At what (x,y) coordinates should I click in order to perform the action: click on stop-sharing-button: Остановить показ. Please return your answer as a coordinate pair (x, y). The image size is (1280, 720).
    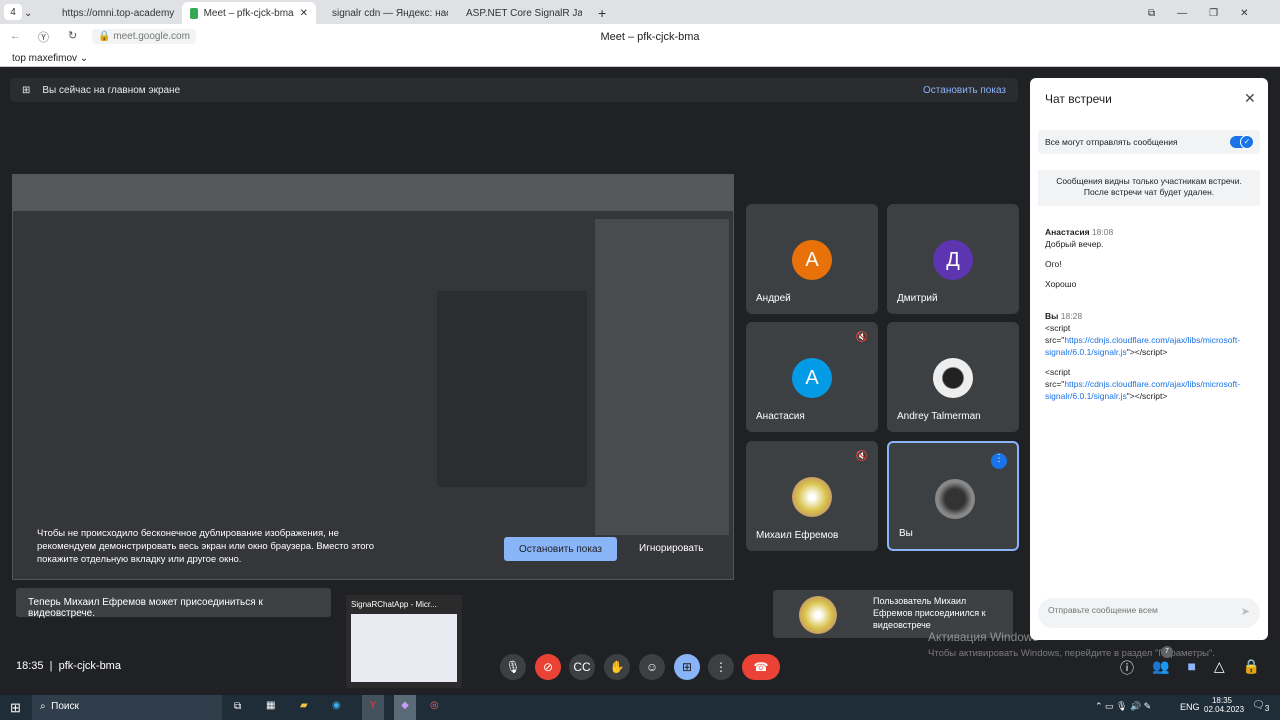
    Looking at the image, I should click on (560, 549).